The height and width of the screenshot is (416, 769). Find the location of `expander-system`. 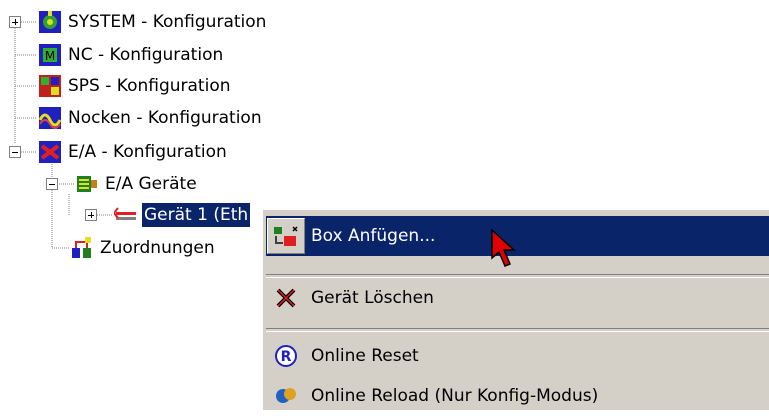

expander-system is located at coordinates (15, 22).